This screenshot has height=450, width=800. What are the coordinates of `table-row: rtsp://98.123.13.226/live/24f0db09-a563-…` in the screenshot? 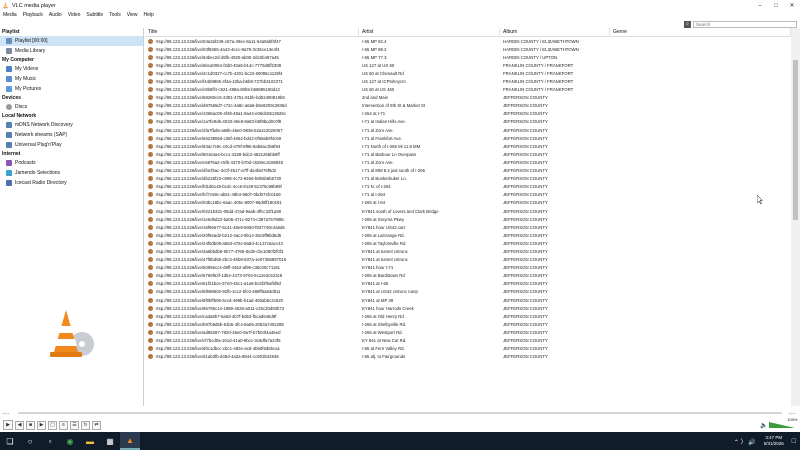 It's located at (468, 243).